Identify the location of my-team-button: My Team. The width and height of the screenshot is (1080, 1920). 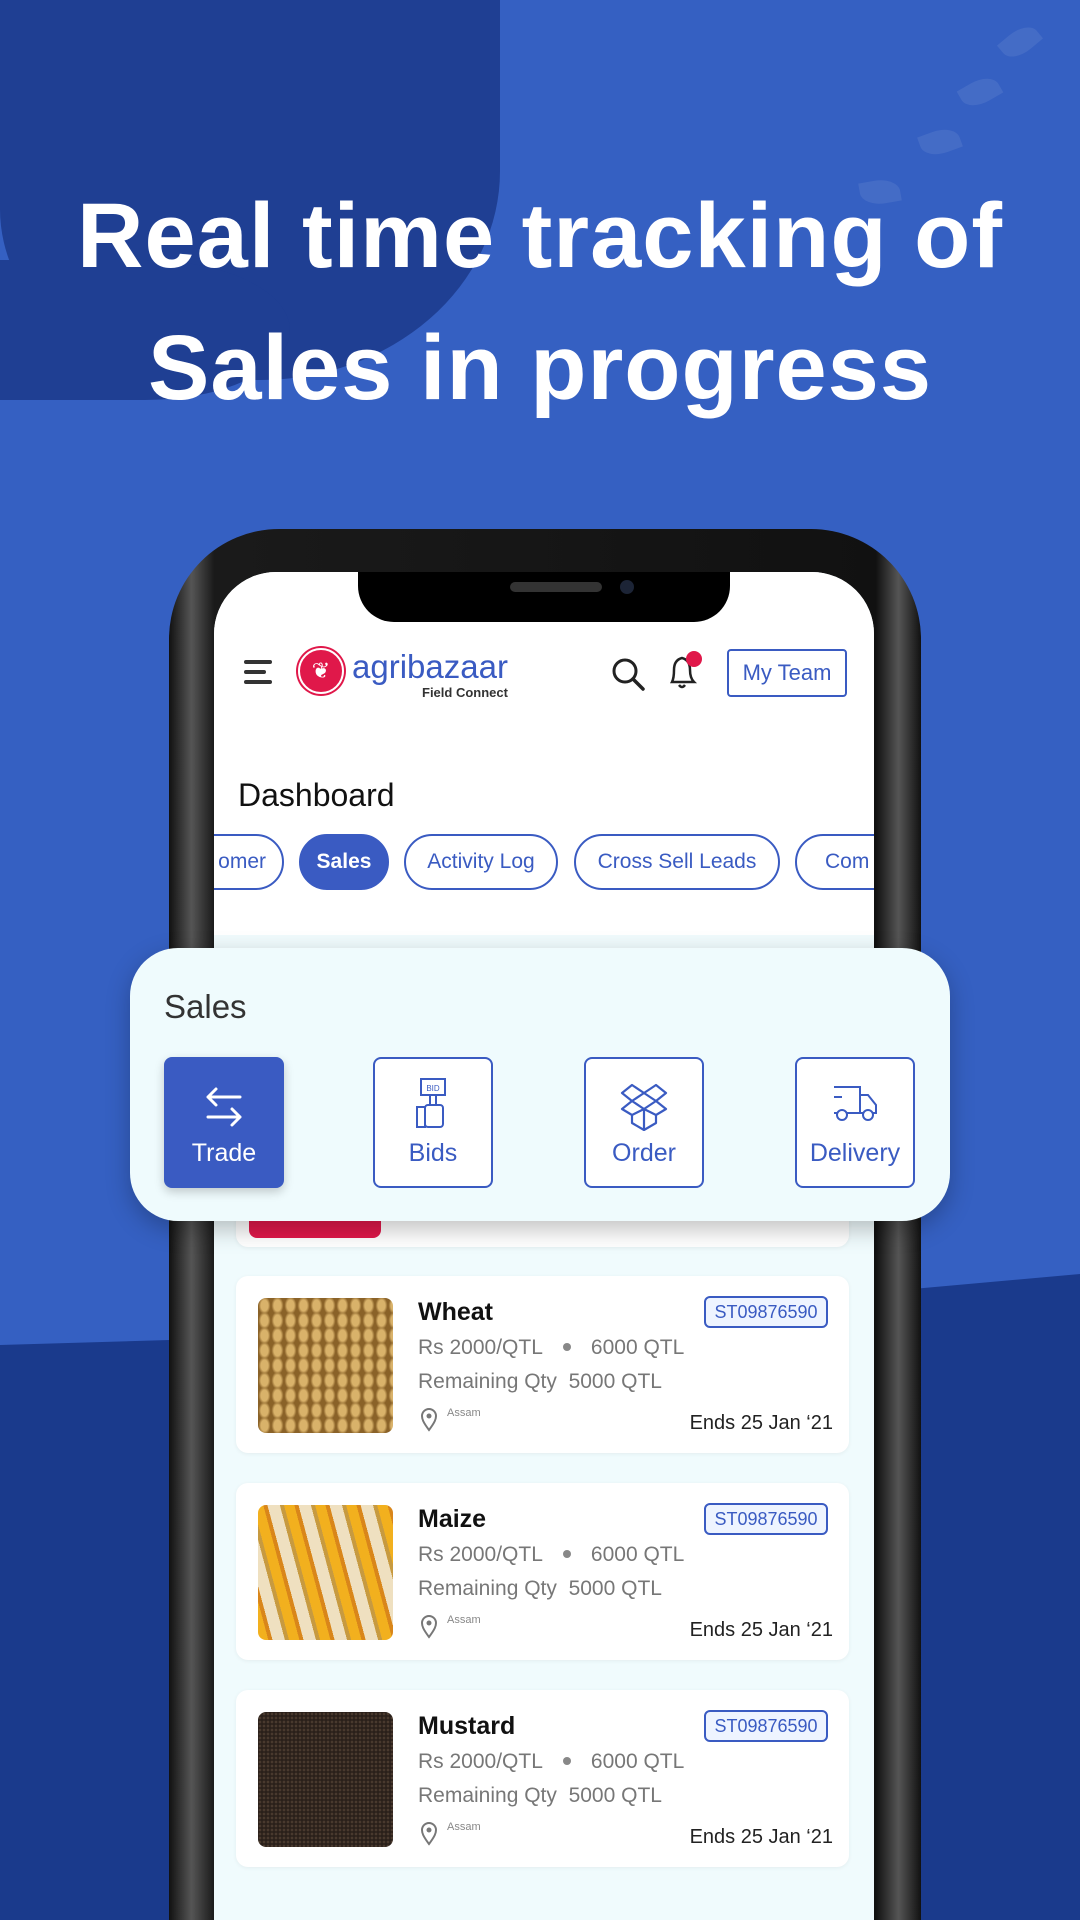
(787, 673).